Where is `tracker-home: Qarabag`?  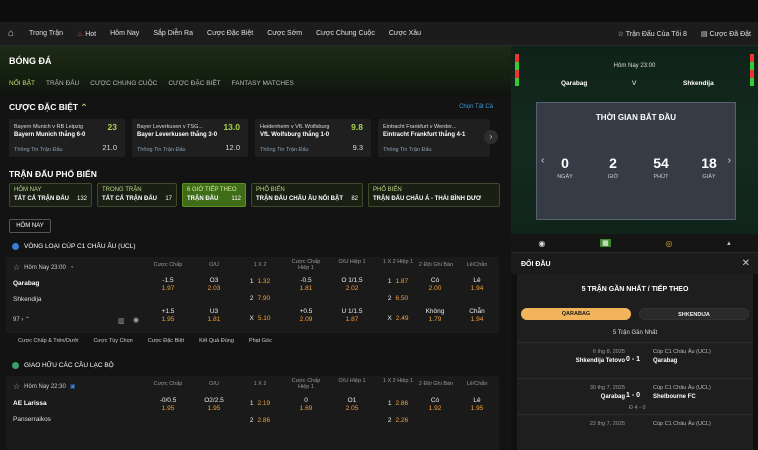
tracker-home: Qarabag is located at coordinates (574, 83).